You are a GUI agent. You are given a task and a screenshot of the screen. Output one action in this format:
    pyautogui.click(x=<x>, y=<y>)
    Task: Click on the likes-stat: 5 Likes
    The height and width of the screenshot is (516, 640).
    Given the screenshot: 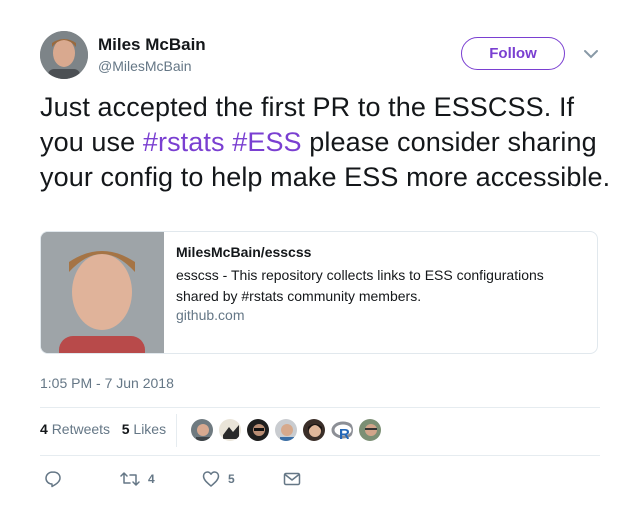 What is the action you would take?
    pyautogui.click(x=144, y=429)
    